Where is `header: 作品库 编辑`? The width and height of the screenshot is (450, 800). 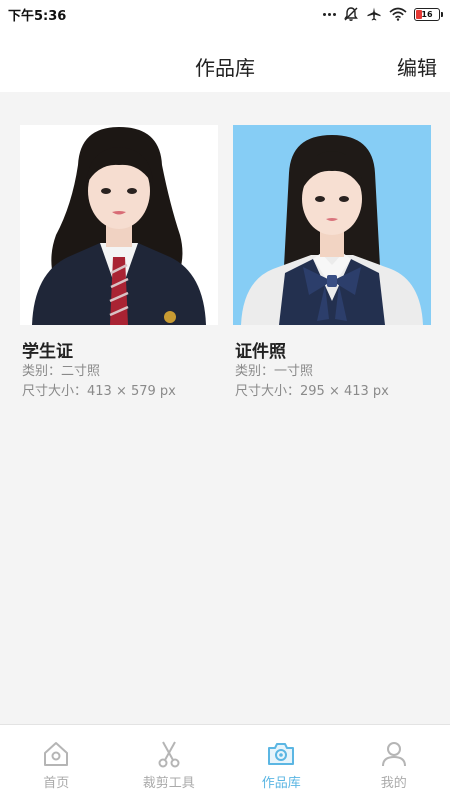 header: 作品库 编辑 is located at coordinates (225, 60).